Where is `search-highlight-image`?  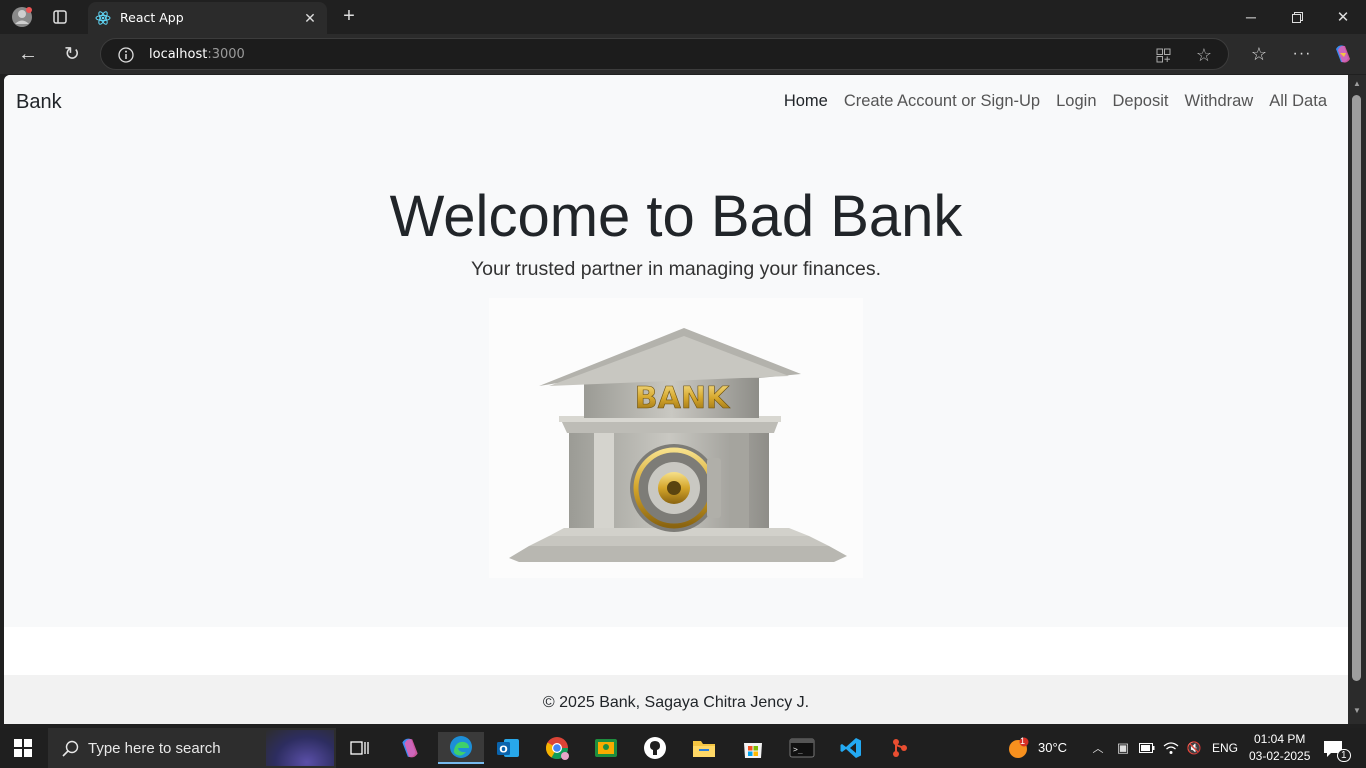
search-highlight-image is located at coordinates (300, 748).